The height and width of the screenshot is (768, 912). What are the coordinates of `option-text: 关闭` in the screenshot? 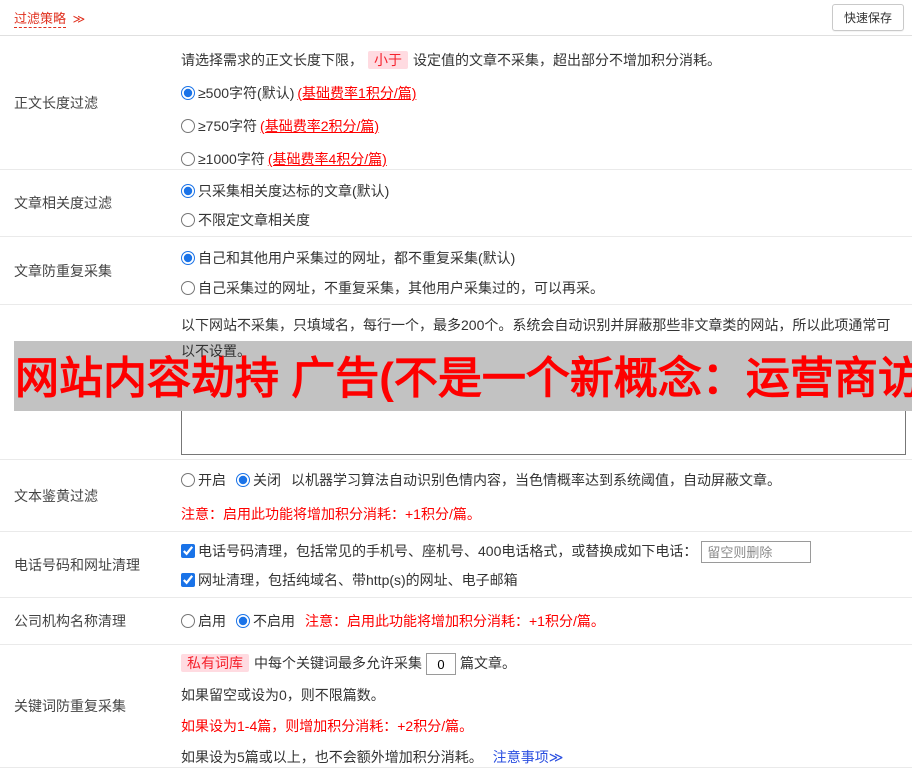 It's located at (267, 480).